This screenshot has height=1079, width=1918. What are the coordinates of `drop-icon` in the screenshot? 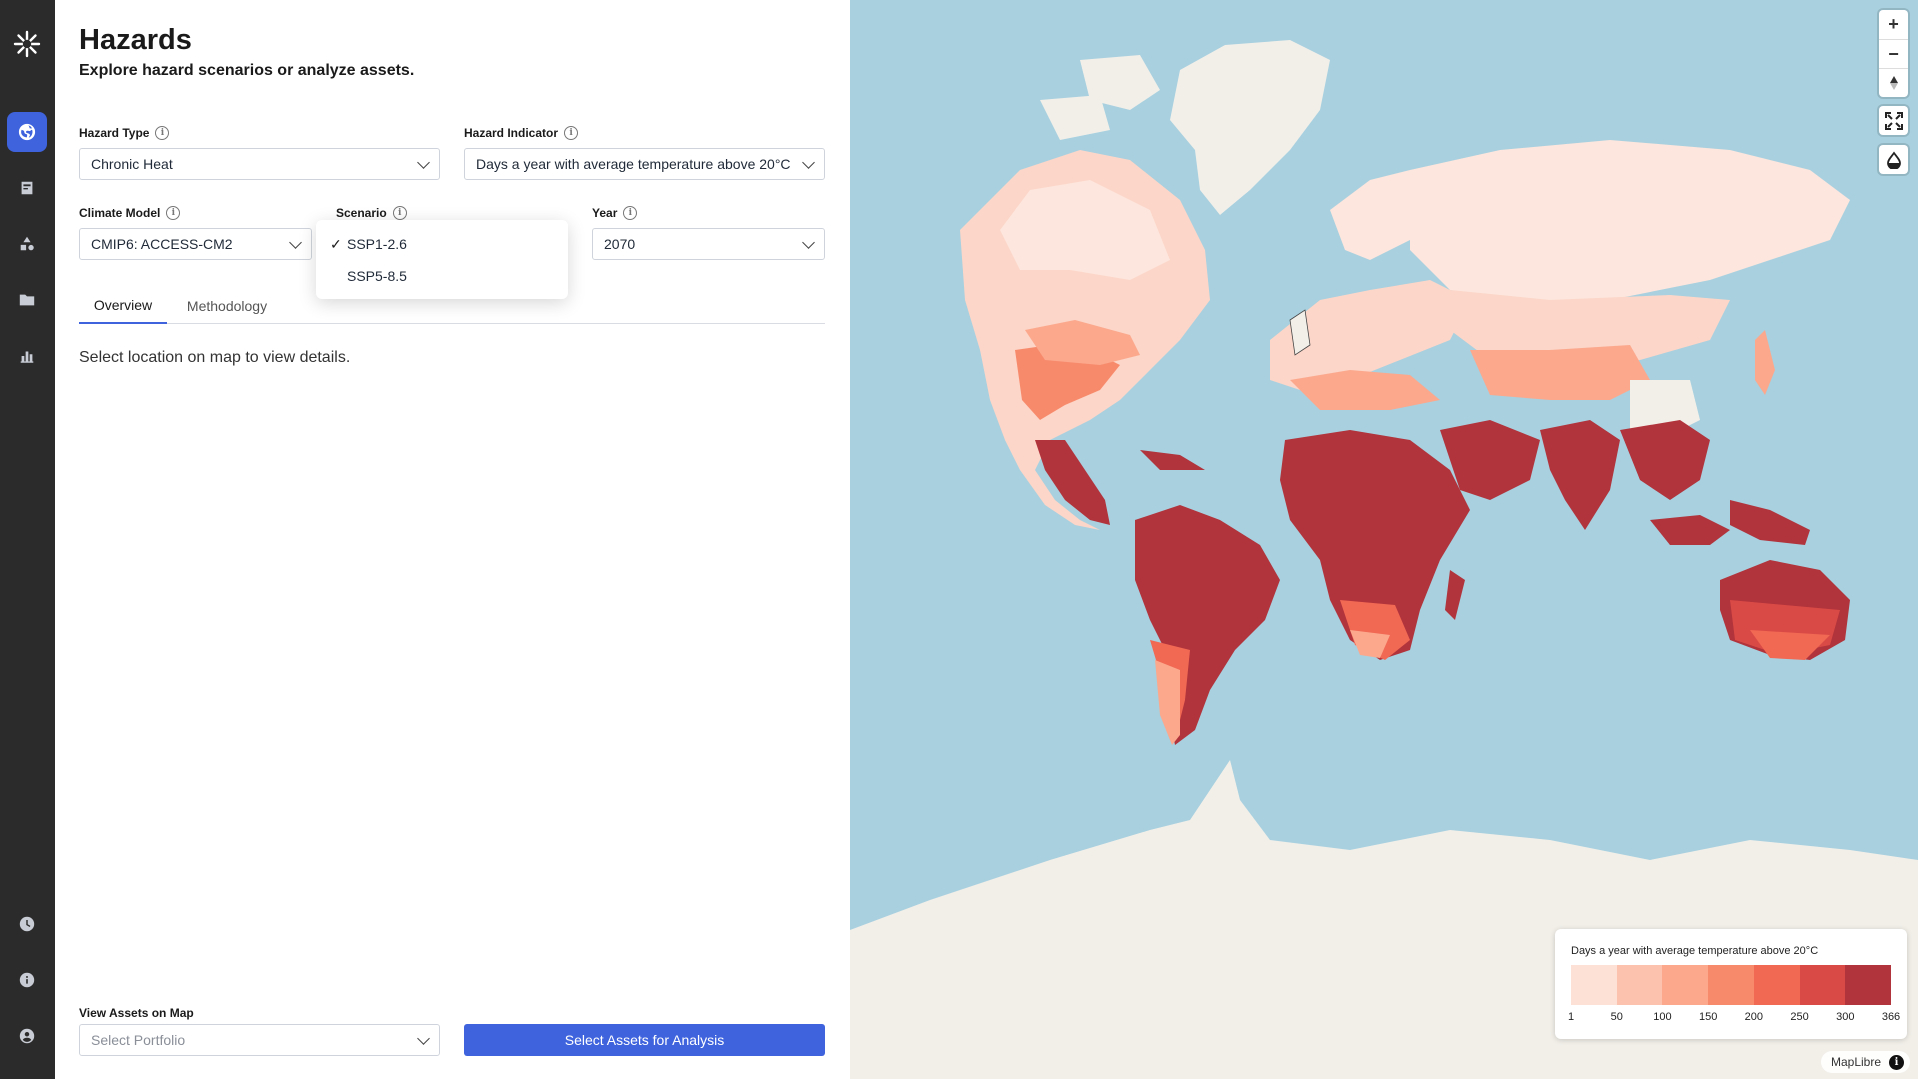 It's located at (1893, 160).